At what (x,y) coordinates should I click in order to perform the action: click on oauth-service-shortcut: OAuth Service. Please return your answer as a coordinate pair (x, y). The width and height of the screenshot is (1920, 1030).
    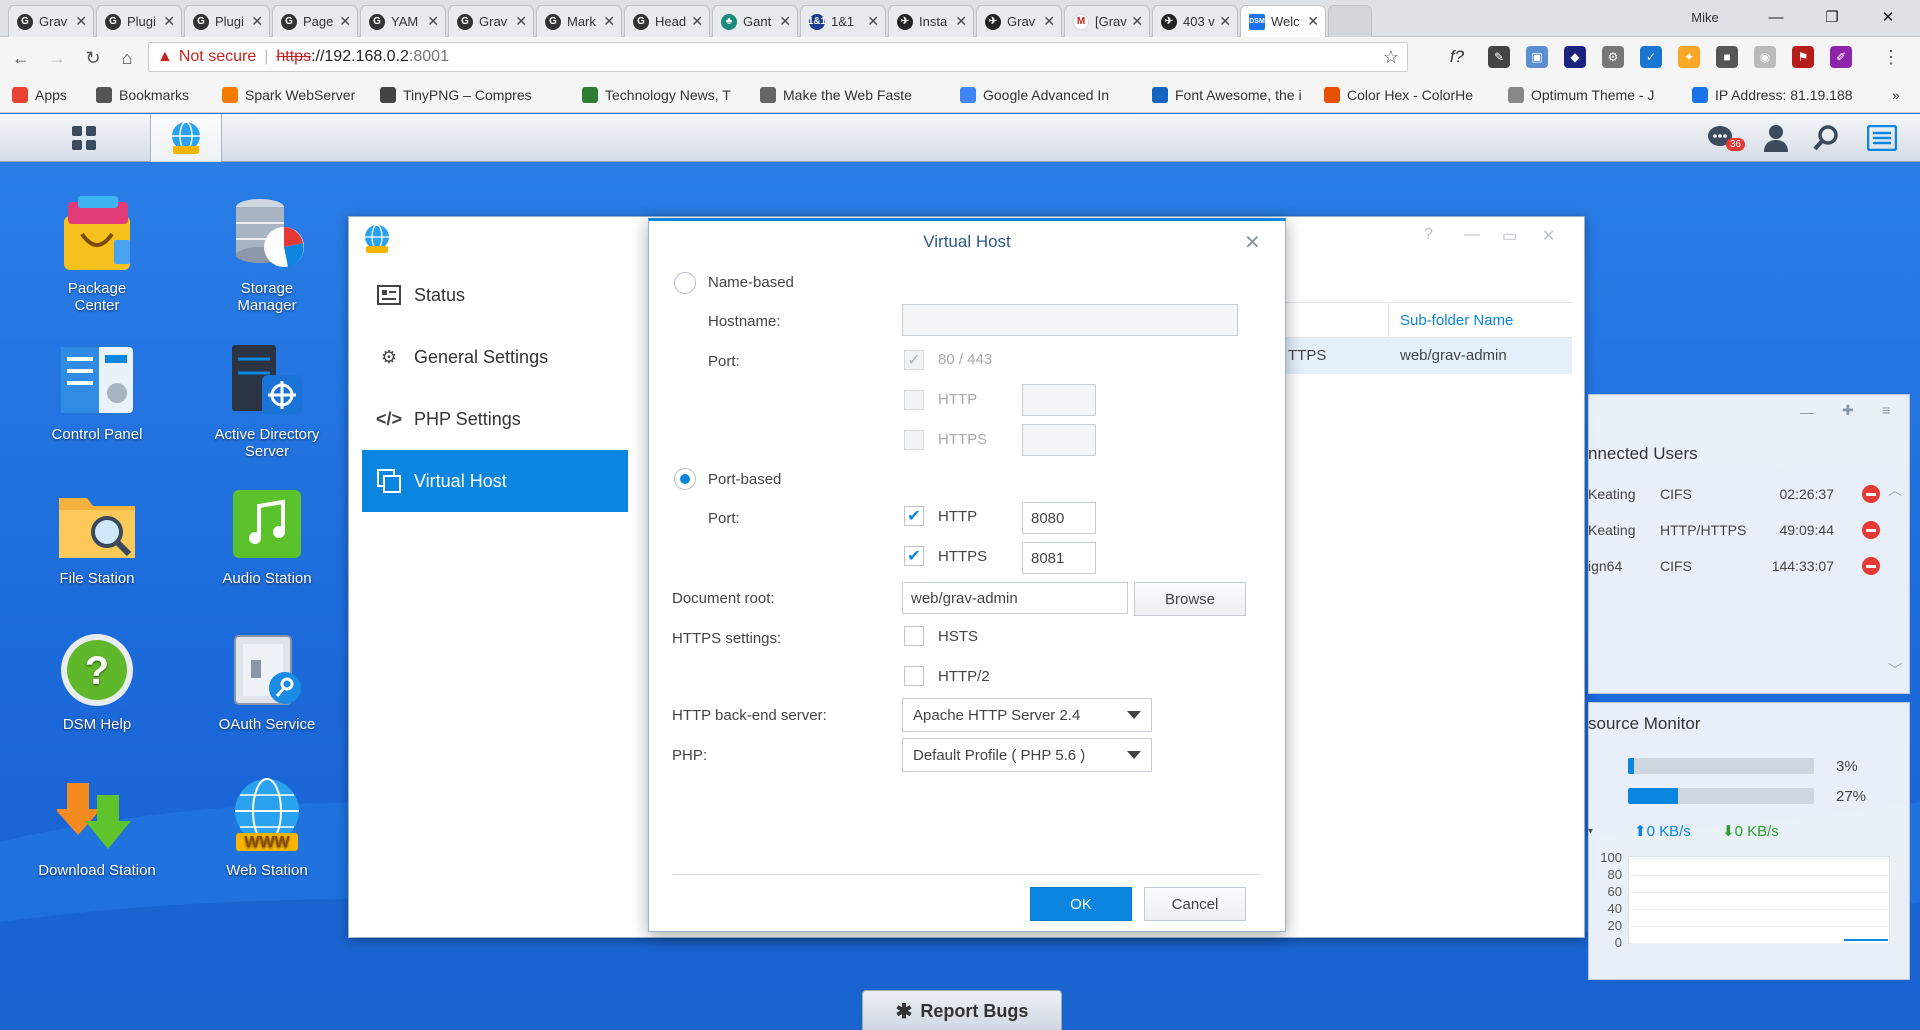
    Looking at the image, I should click on (267, 681).